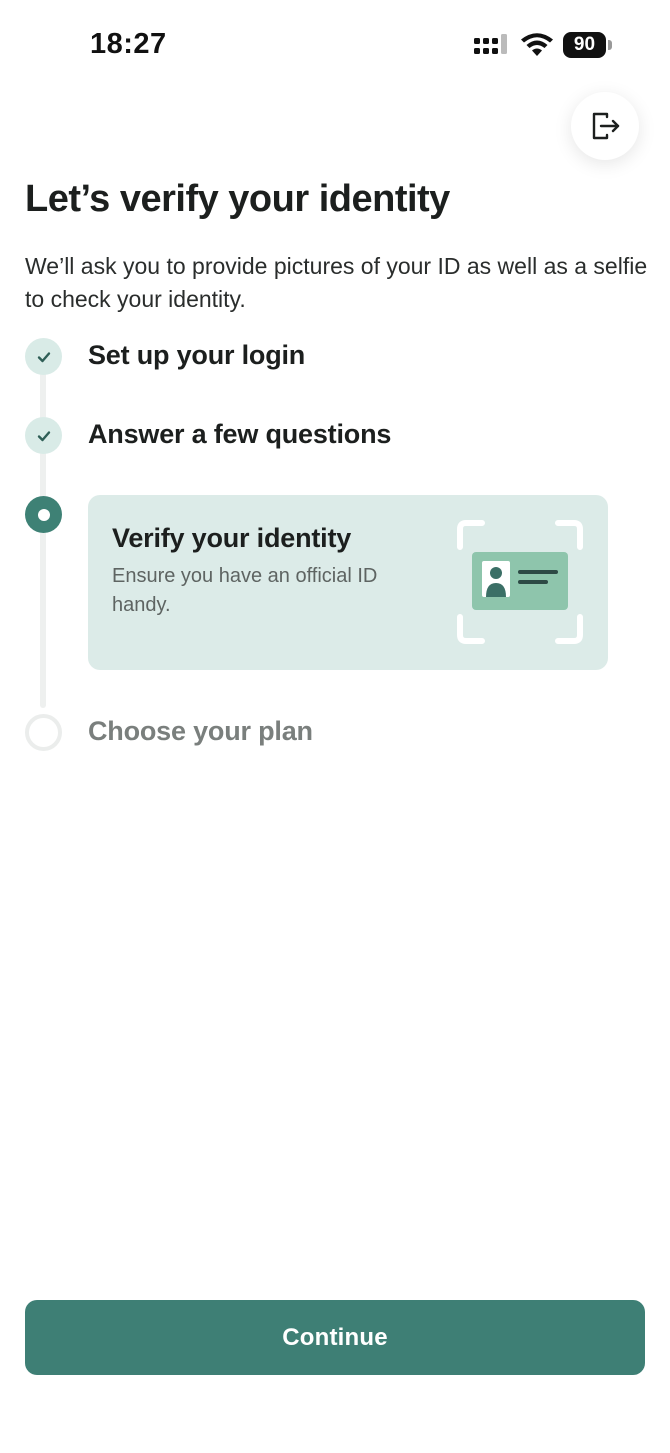 The width and height of the screenshot is (670, 1453). What do you see at coordinates (43, 514) in the screenshot?
I see `step-3-active-dot` at bounding box center [43, 514].